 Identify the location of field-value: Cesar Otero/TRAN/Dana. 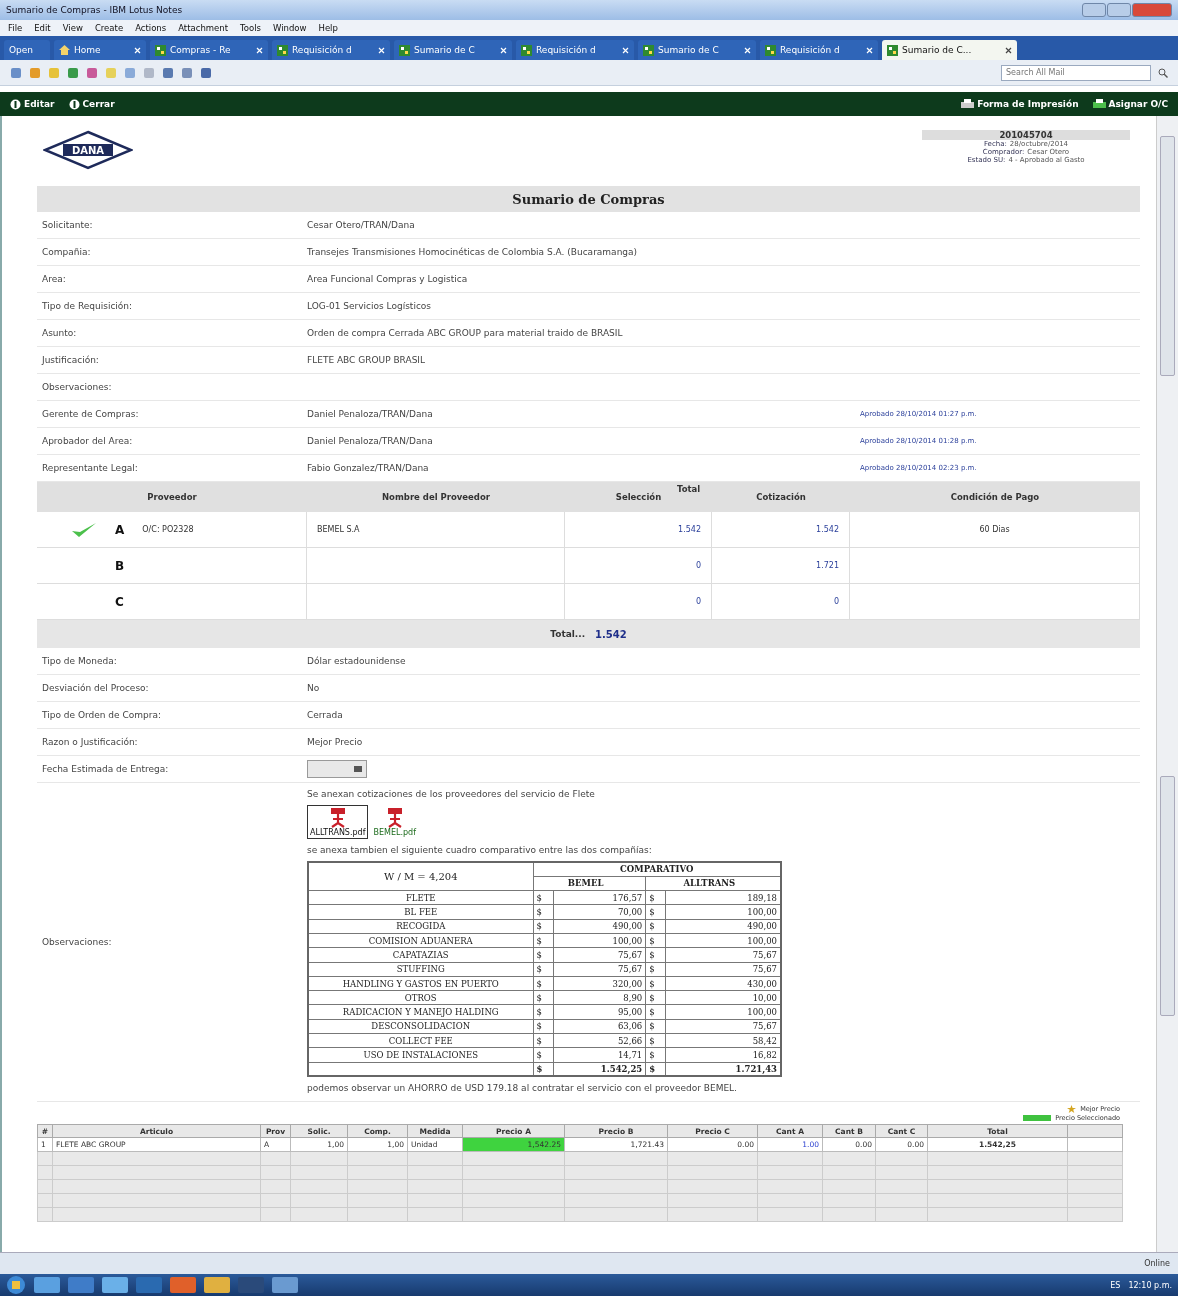
(361, 225).